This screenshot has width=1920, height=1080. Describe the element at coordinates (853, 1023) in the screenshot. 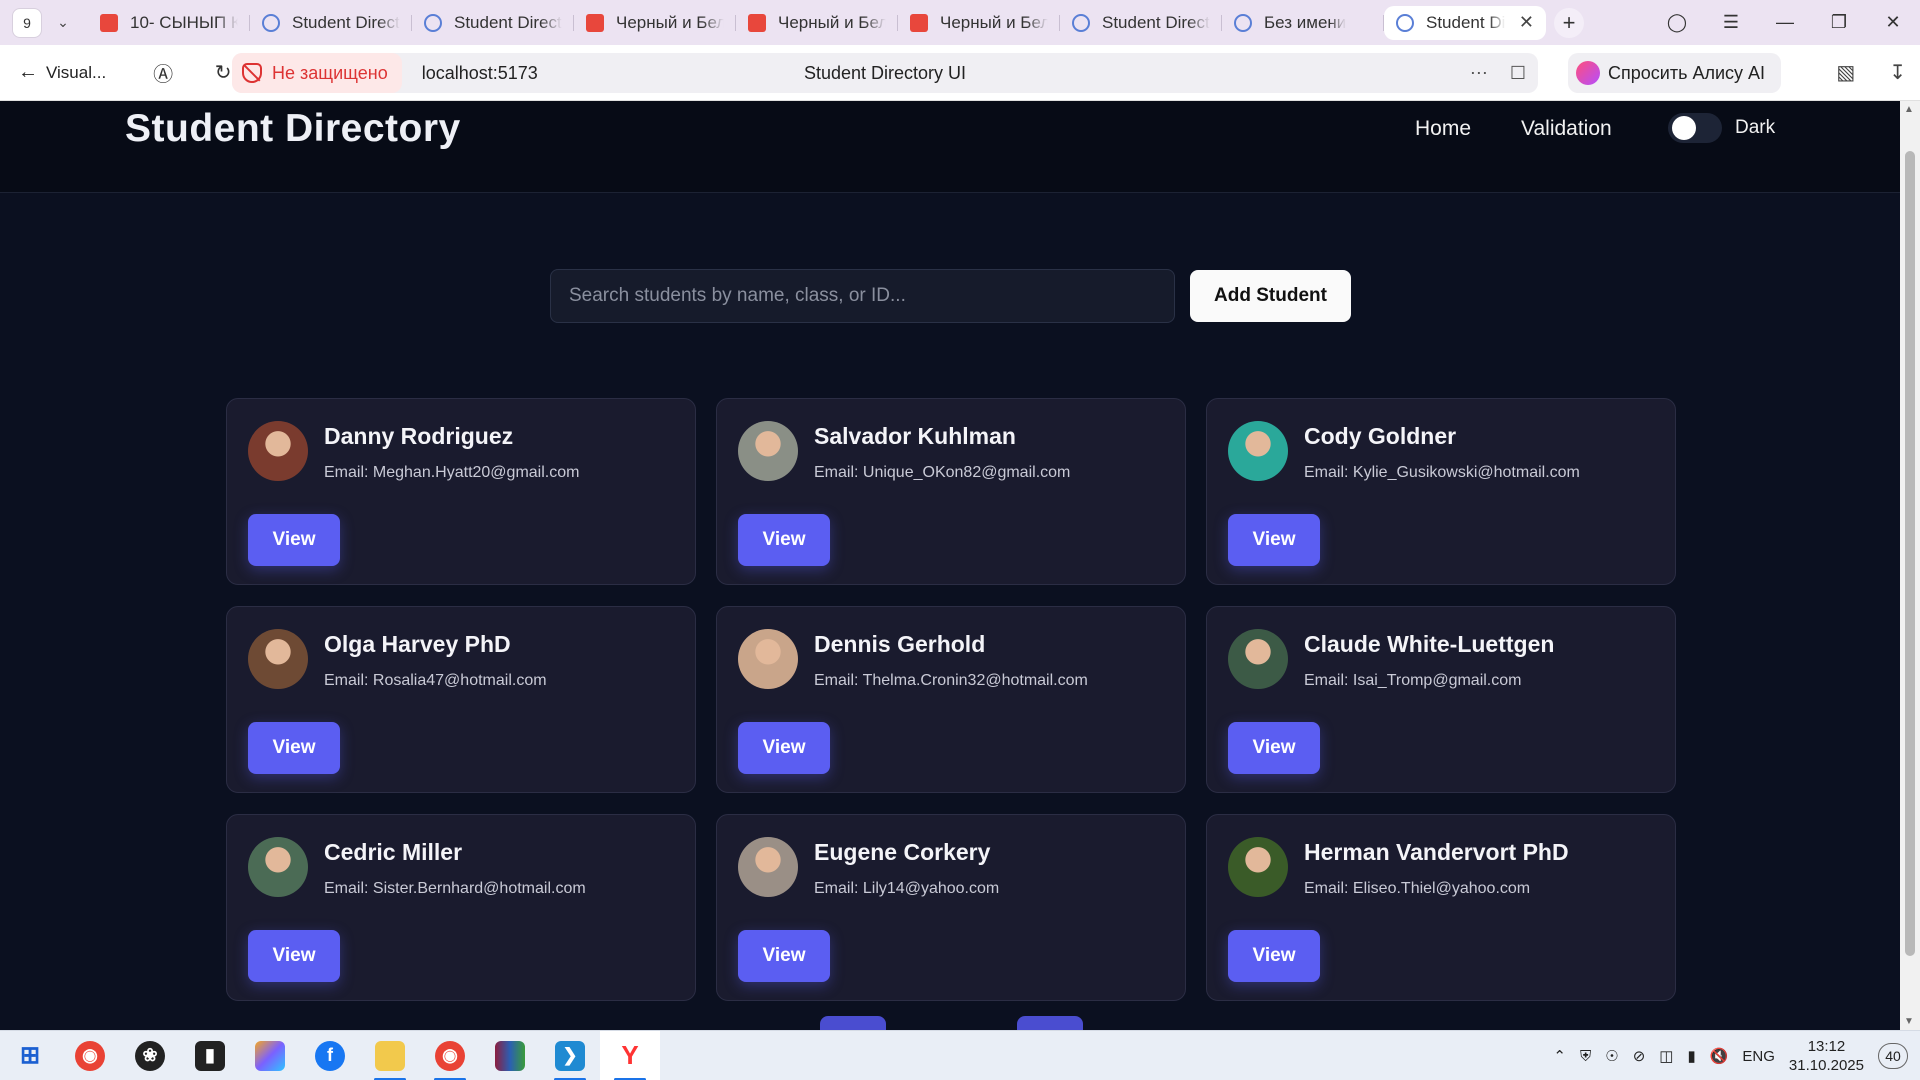

I see `prev-page-button` at that location.